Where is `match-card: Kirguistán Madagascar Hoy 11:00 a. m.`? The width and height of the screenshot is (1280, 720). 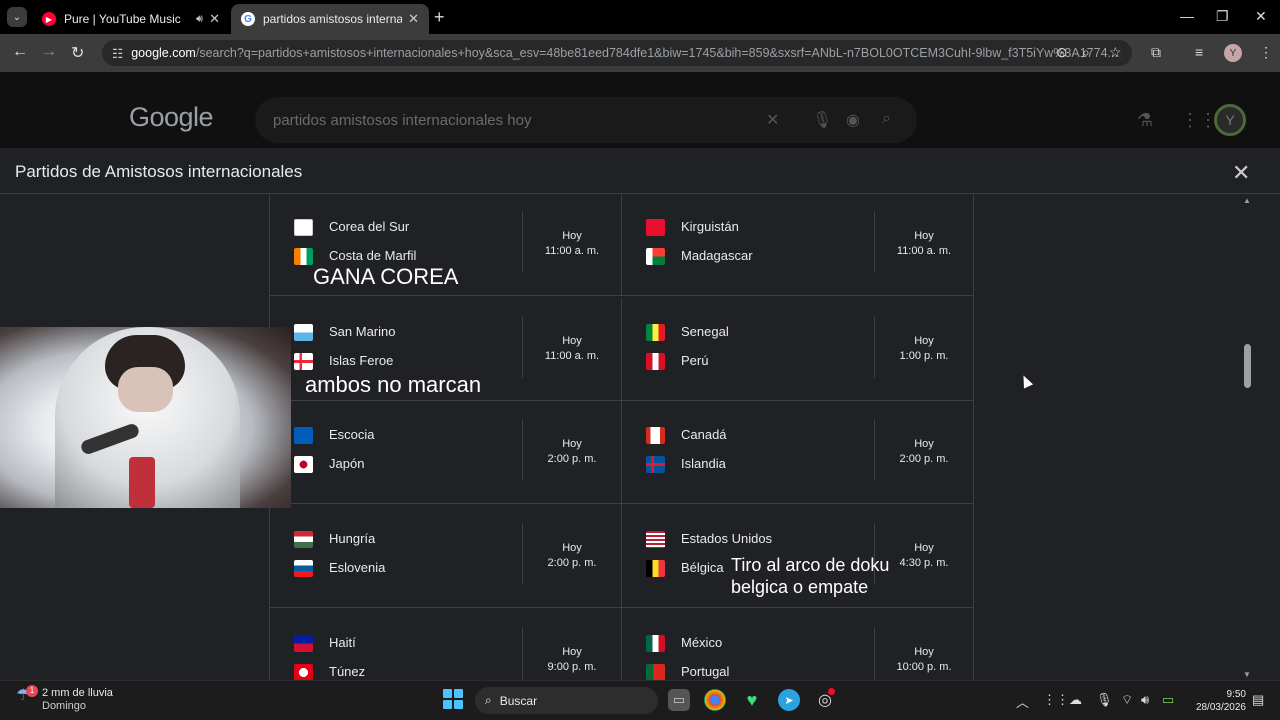
match-card: Kirguistán Madagascar Hoy 11:00 a. m. is located at coordinates (797, 245).